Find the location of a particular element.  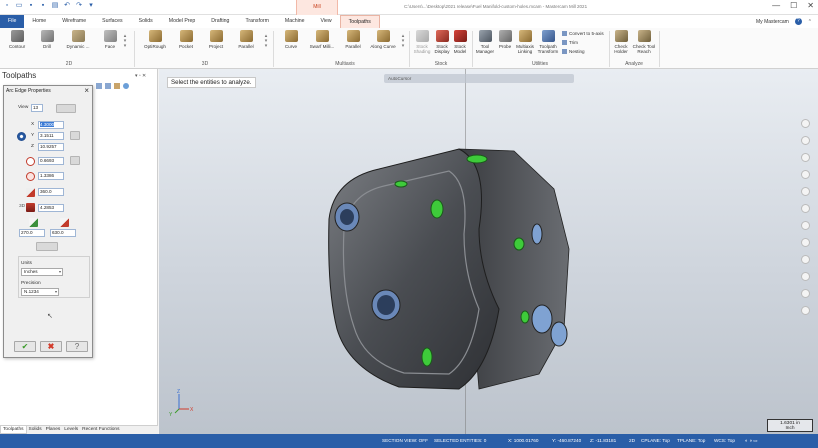

depth-field: 4.2853 is located at coordinates (51, 208).